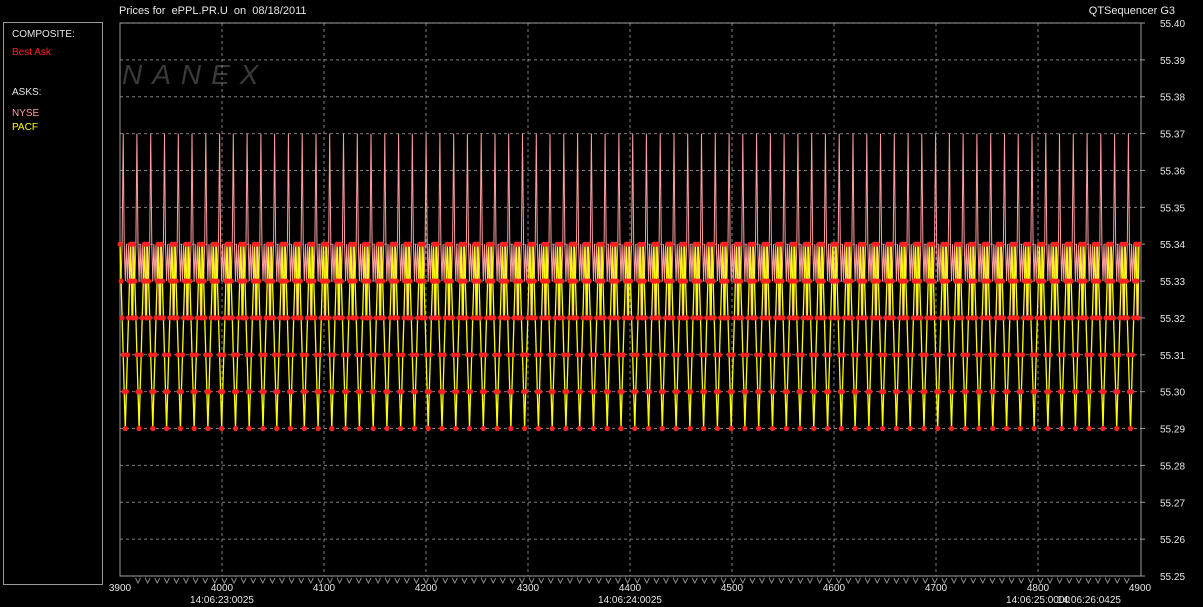 Image resolution: width=1203 pixels, height=607 pixels. I want to click on time-label: 14:06:24:0025, so click(630, 600).